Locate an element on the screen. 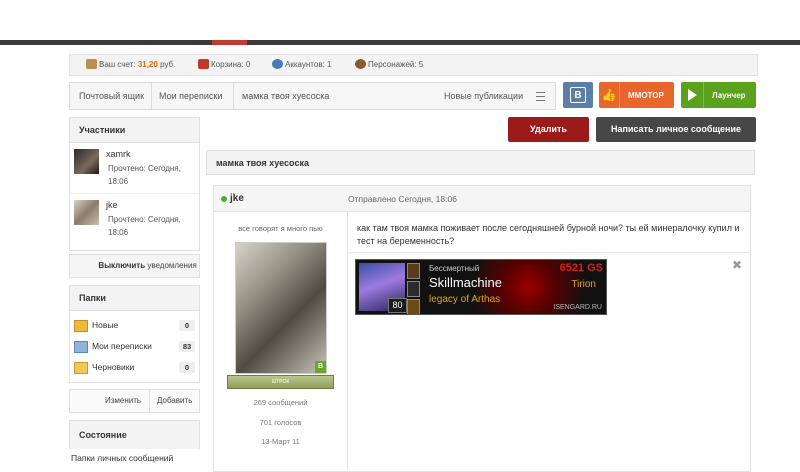 This screenshot has height=472, width=800. mmotop-button: 👍 ММОТОР is located at coordinates (636, 95).